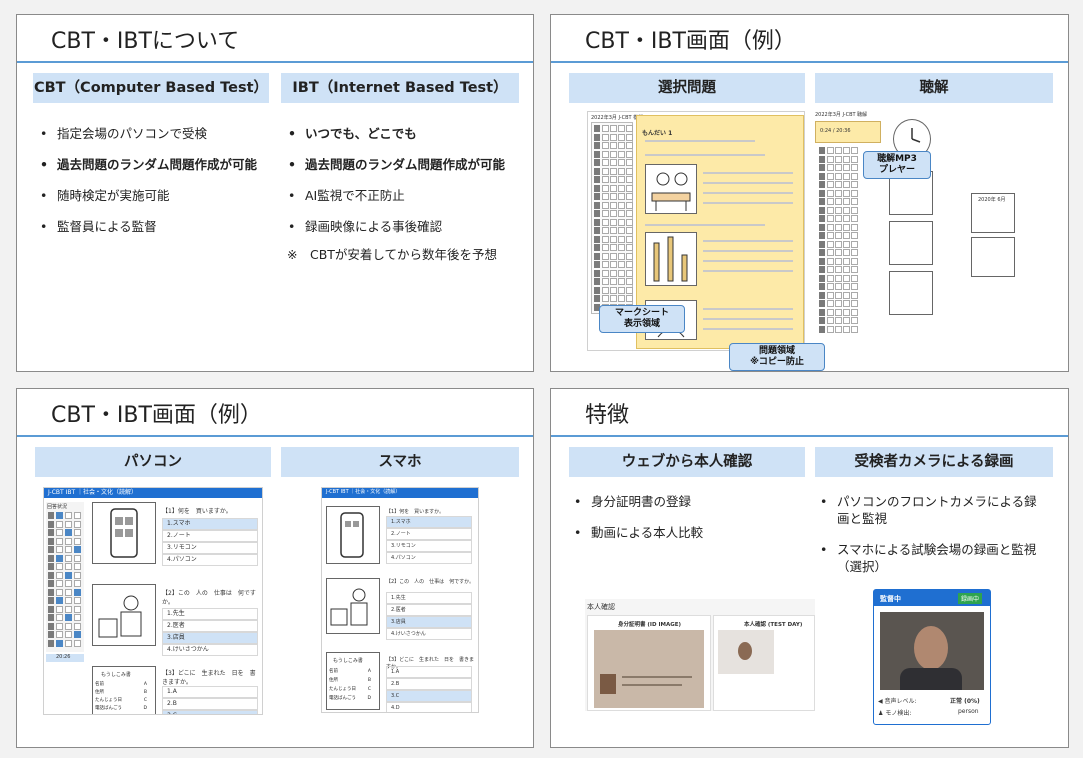 The width and height of the screenshot is (1083, 758). What do you see at coordinates (612, 218) in the screenshot?
I see `mark-sheet-area` at bounding box center [612, 218].